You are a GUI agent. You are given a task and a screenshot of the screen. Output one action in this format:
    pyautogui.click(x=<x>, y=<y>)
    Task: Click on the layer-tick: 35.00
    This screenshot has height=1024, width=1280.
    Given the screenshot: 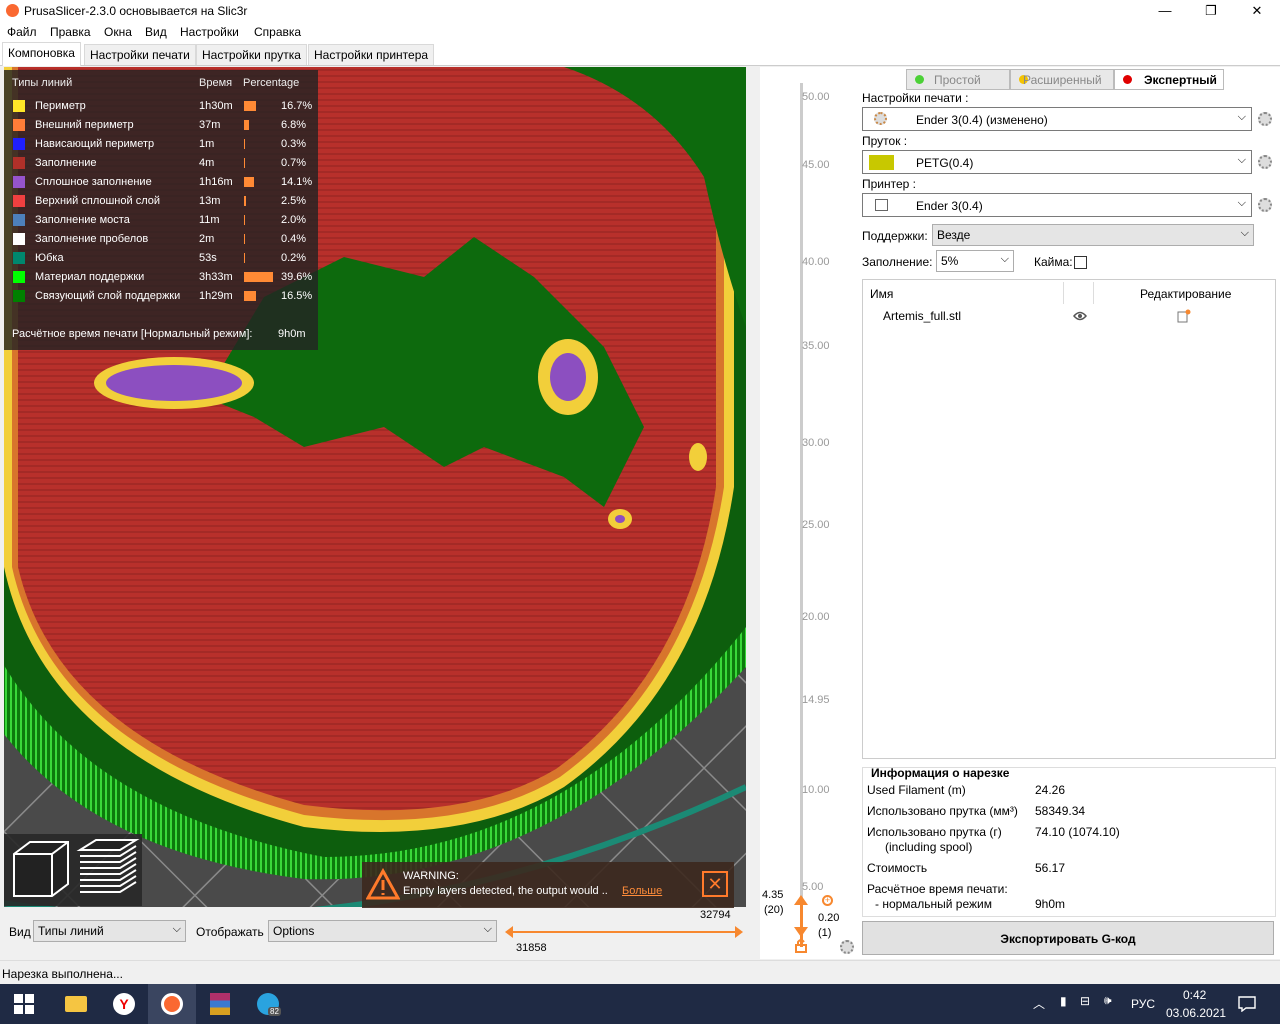 What is the action you would take?
    pyautogui.click(x=816, y=346)
    